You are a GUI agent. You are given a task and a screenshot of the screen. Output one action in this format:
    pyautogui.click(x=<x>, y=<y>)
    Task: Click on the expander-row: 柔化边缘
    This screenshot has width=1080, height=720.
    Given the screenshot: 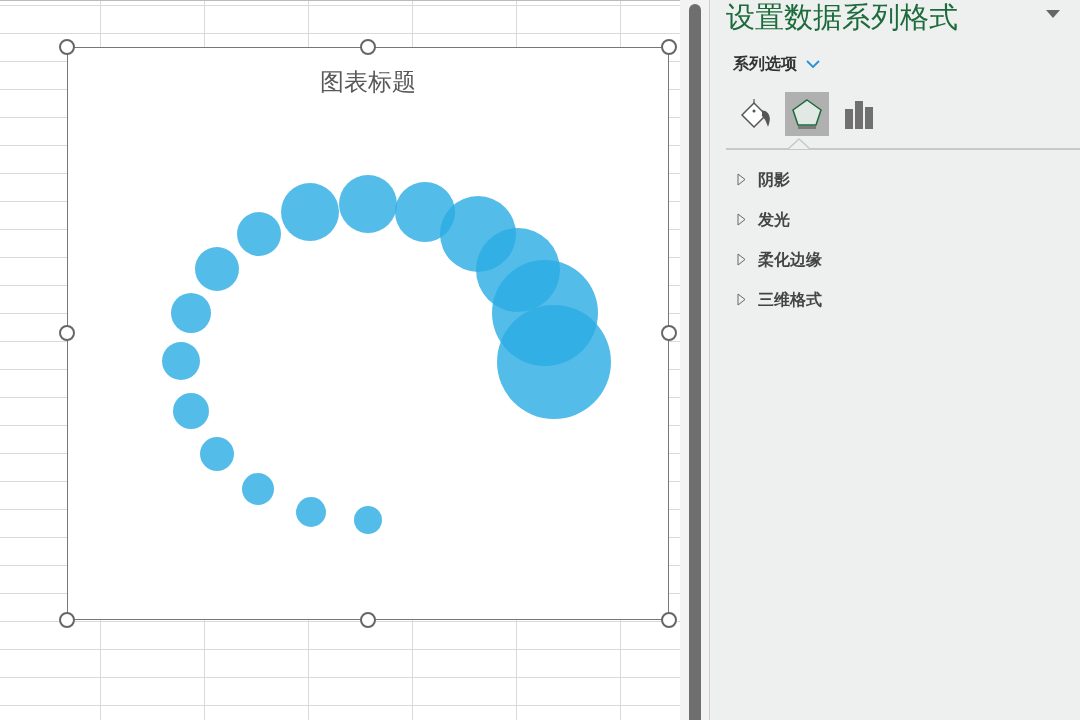 What is the action you would take?
    pyautogui.click(x=908, y=259)
    